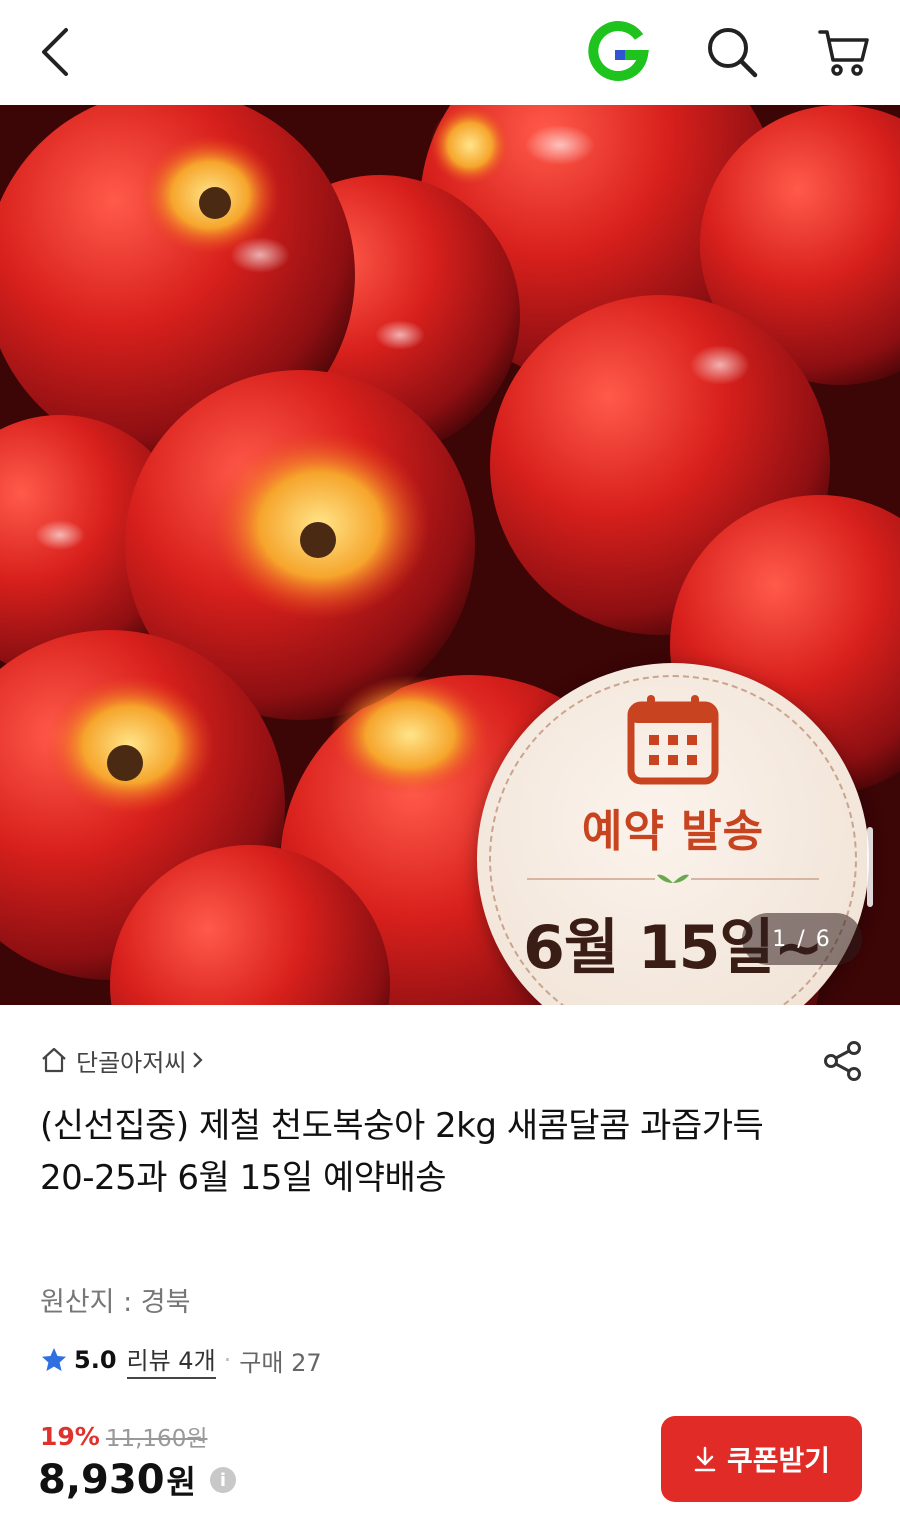 The width and height of the screenshot is (900, 1527). I want to click on search-button, so click(732, 52).